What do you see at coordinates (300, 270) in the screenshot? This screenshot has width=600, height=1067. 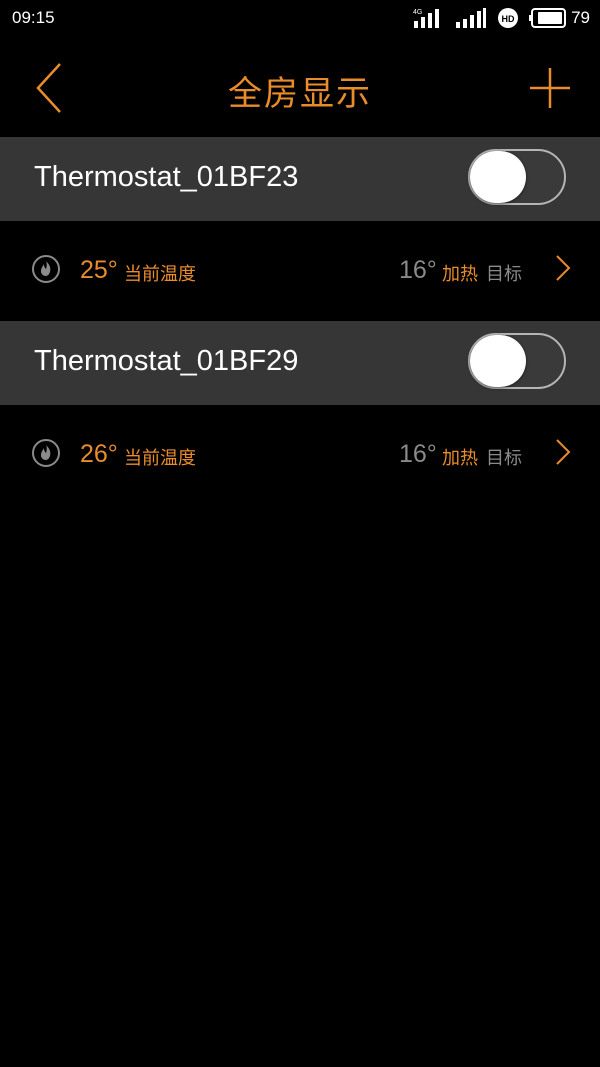 I see `device-detail-row: 25° 当前温度 16° 加热 目标` at bounding box center [300, 270].